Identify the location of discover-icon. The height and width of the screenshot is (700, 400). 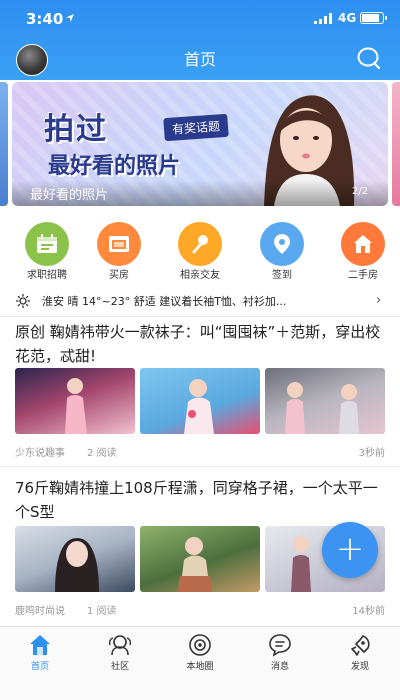
(360, 645).